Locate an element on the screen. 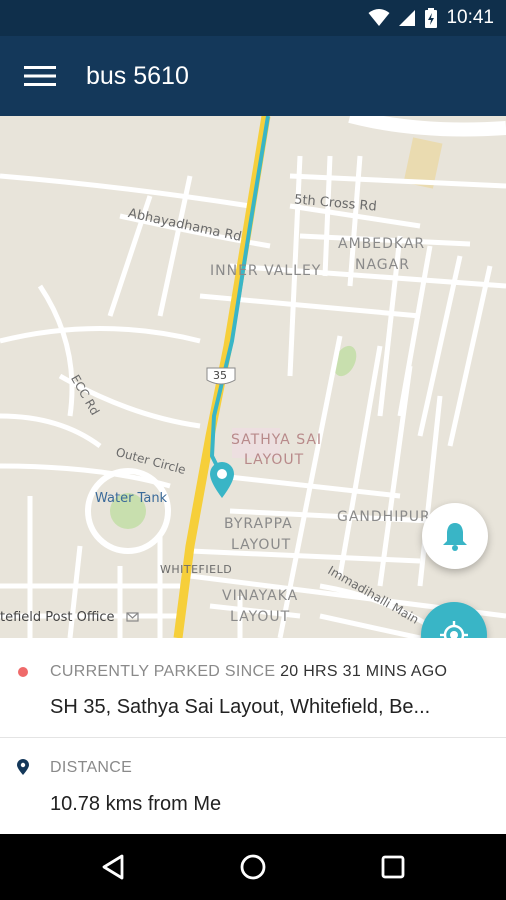 Image resolution: width=506 pixels, height=900 pixels. map-label-layout-1: LAYOUT is located at coordinates (274, 460).